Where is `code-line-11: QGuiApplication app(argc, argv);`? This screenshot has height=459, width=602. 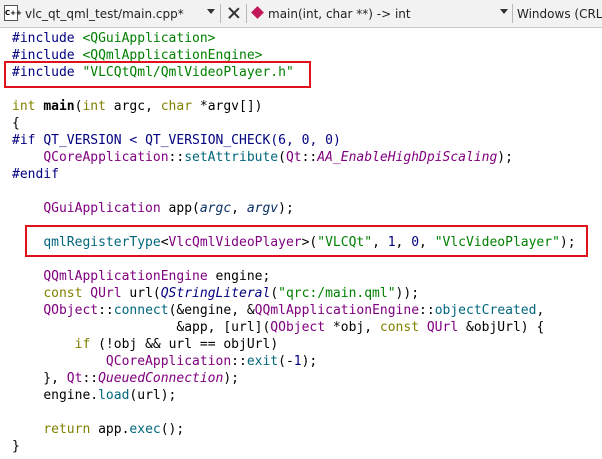
code-line-11: QGuiApplication app(argc, argv); is located at coordinates (168, 208).